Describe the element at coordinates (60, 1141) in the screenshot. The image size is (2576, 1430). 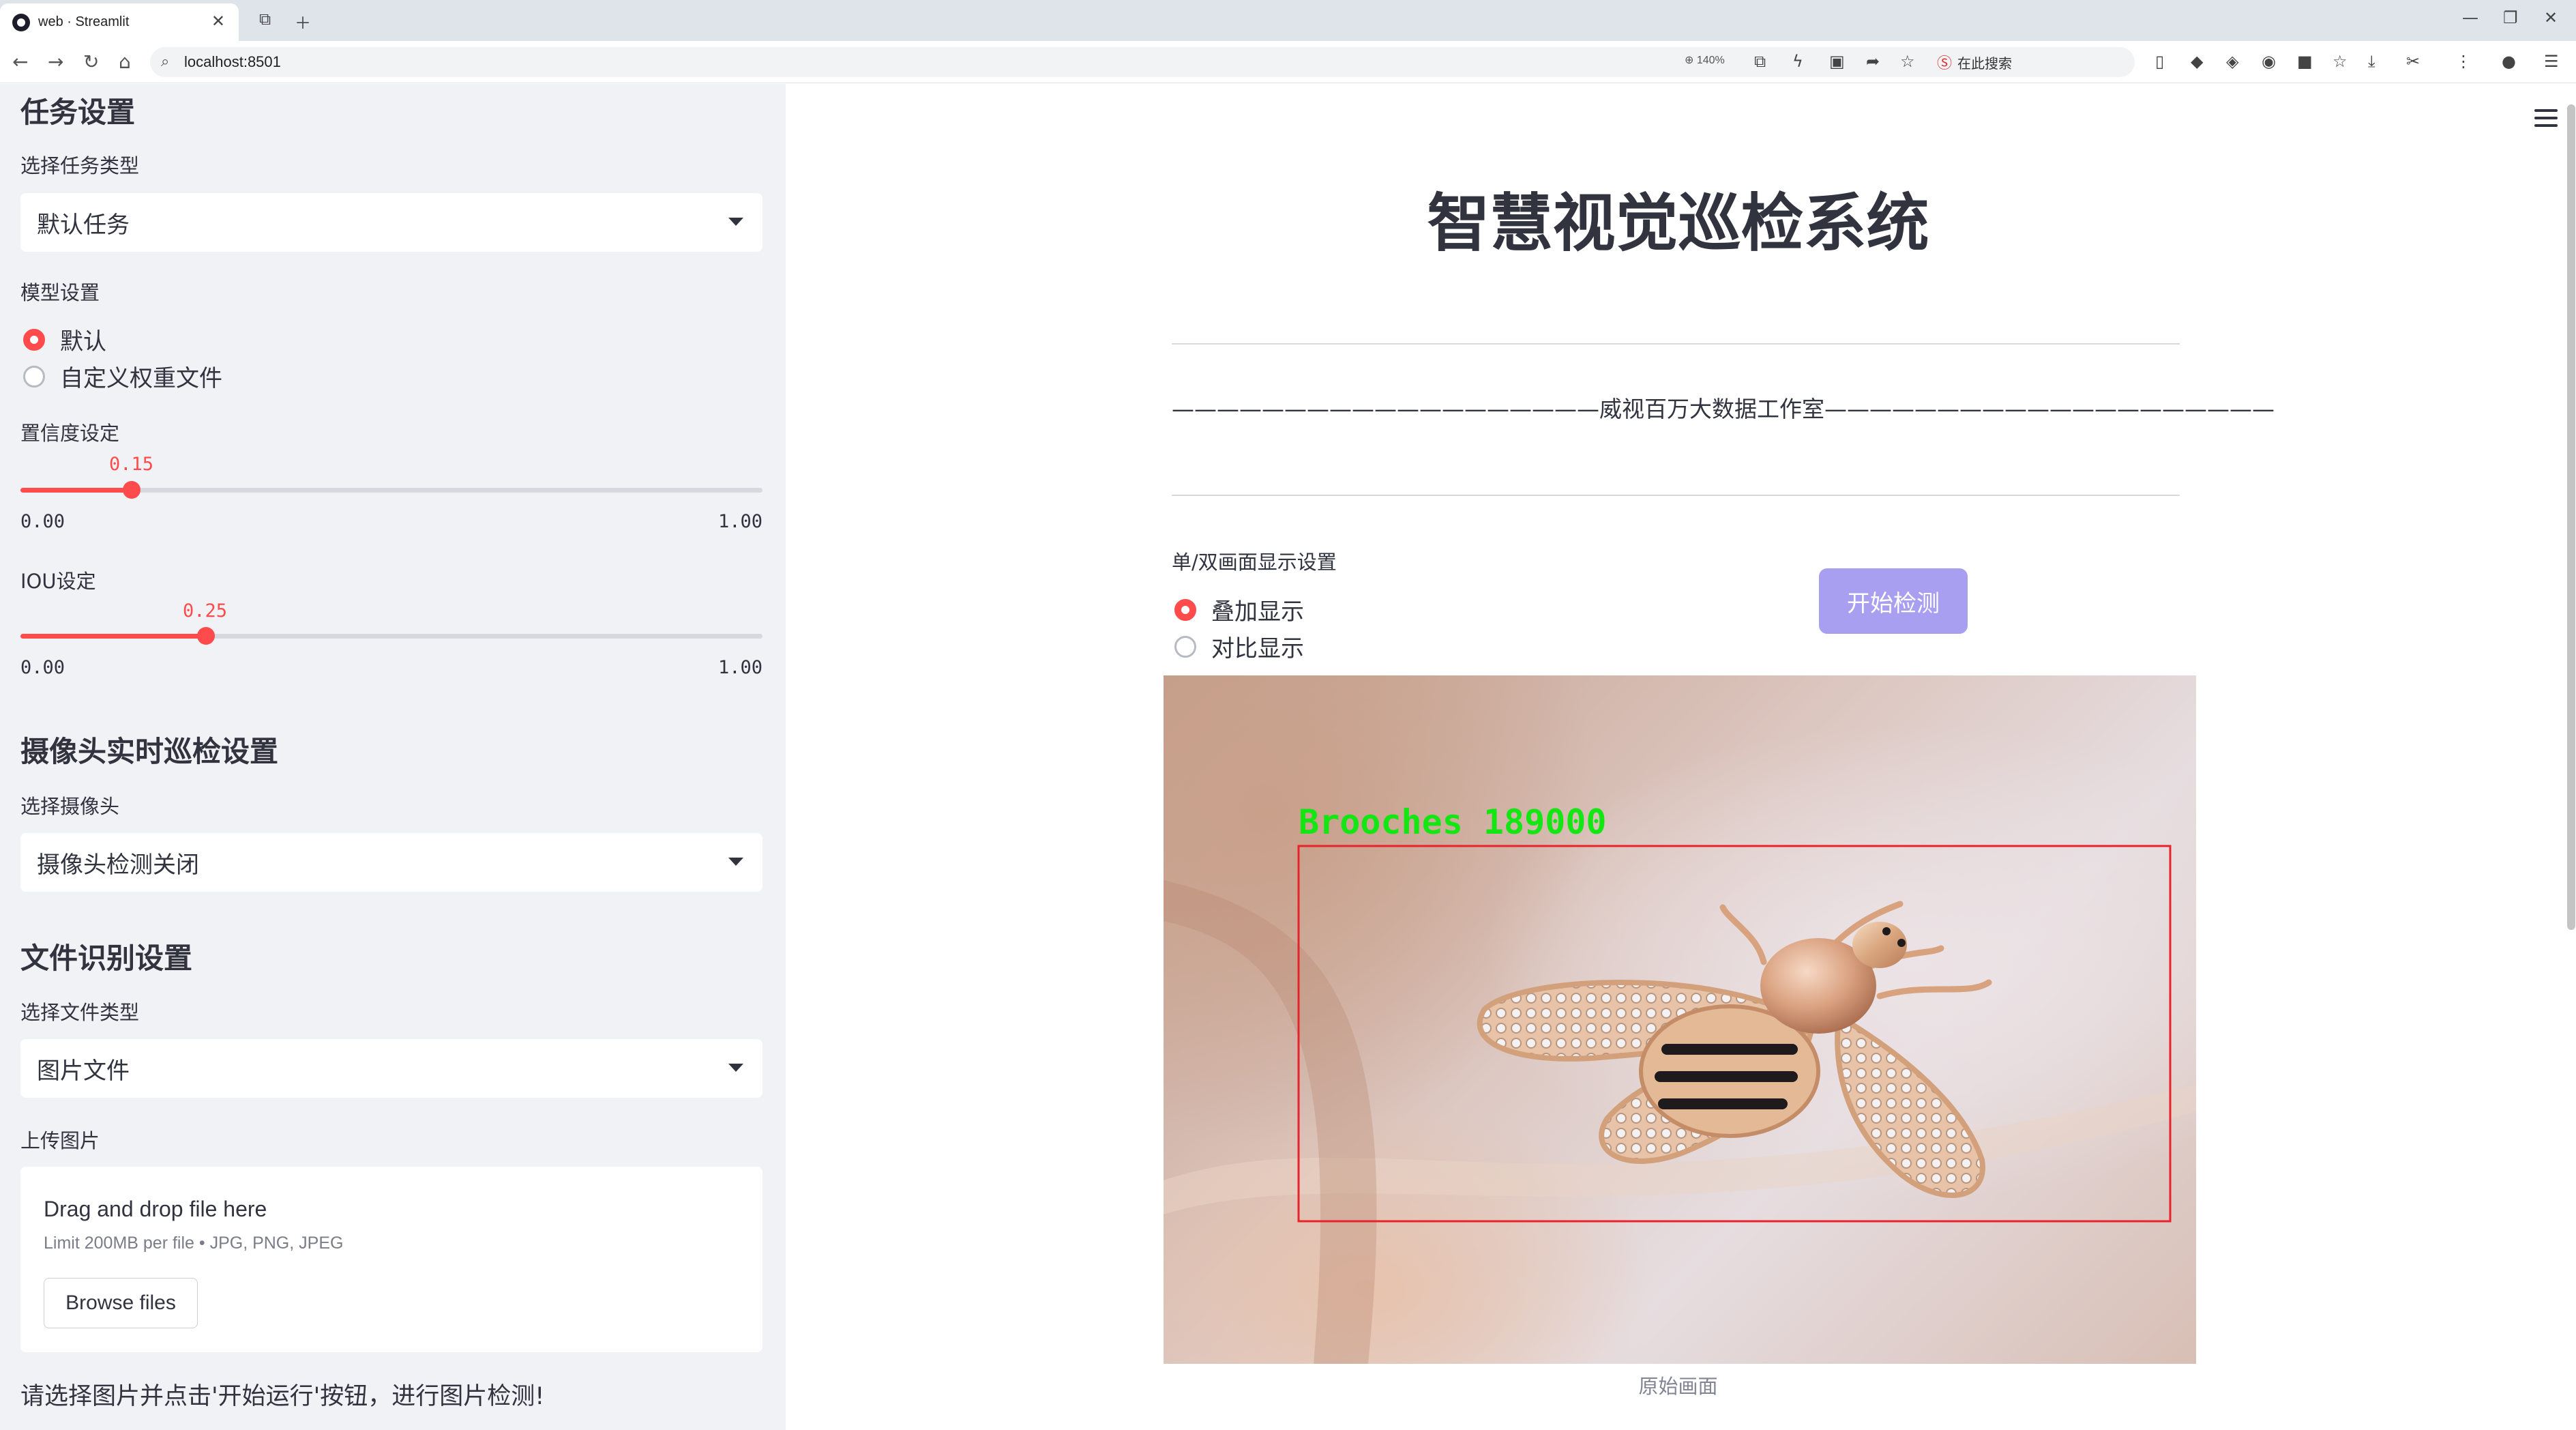
I see `upload-label: 上传图片` at that location.